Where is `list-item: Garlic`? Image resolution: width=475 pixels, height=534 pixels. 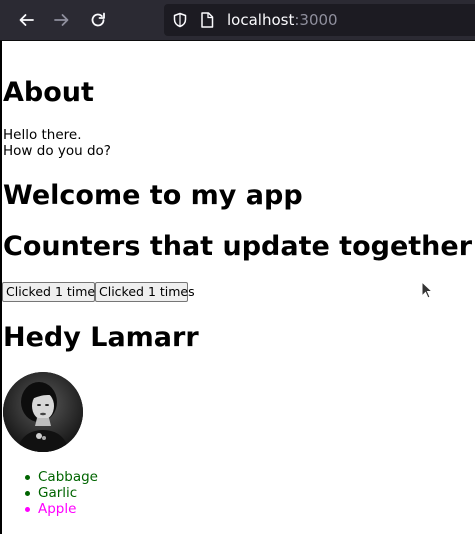 list-item: Garlic is located at coordinates (49, 493).